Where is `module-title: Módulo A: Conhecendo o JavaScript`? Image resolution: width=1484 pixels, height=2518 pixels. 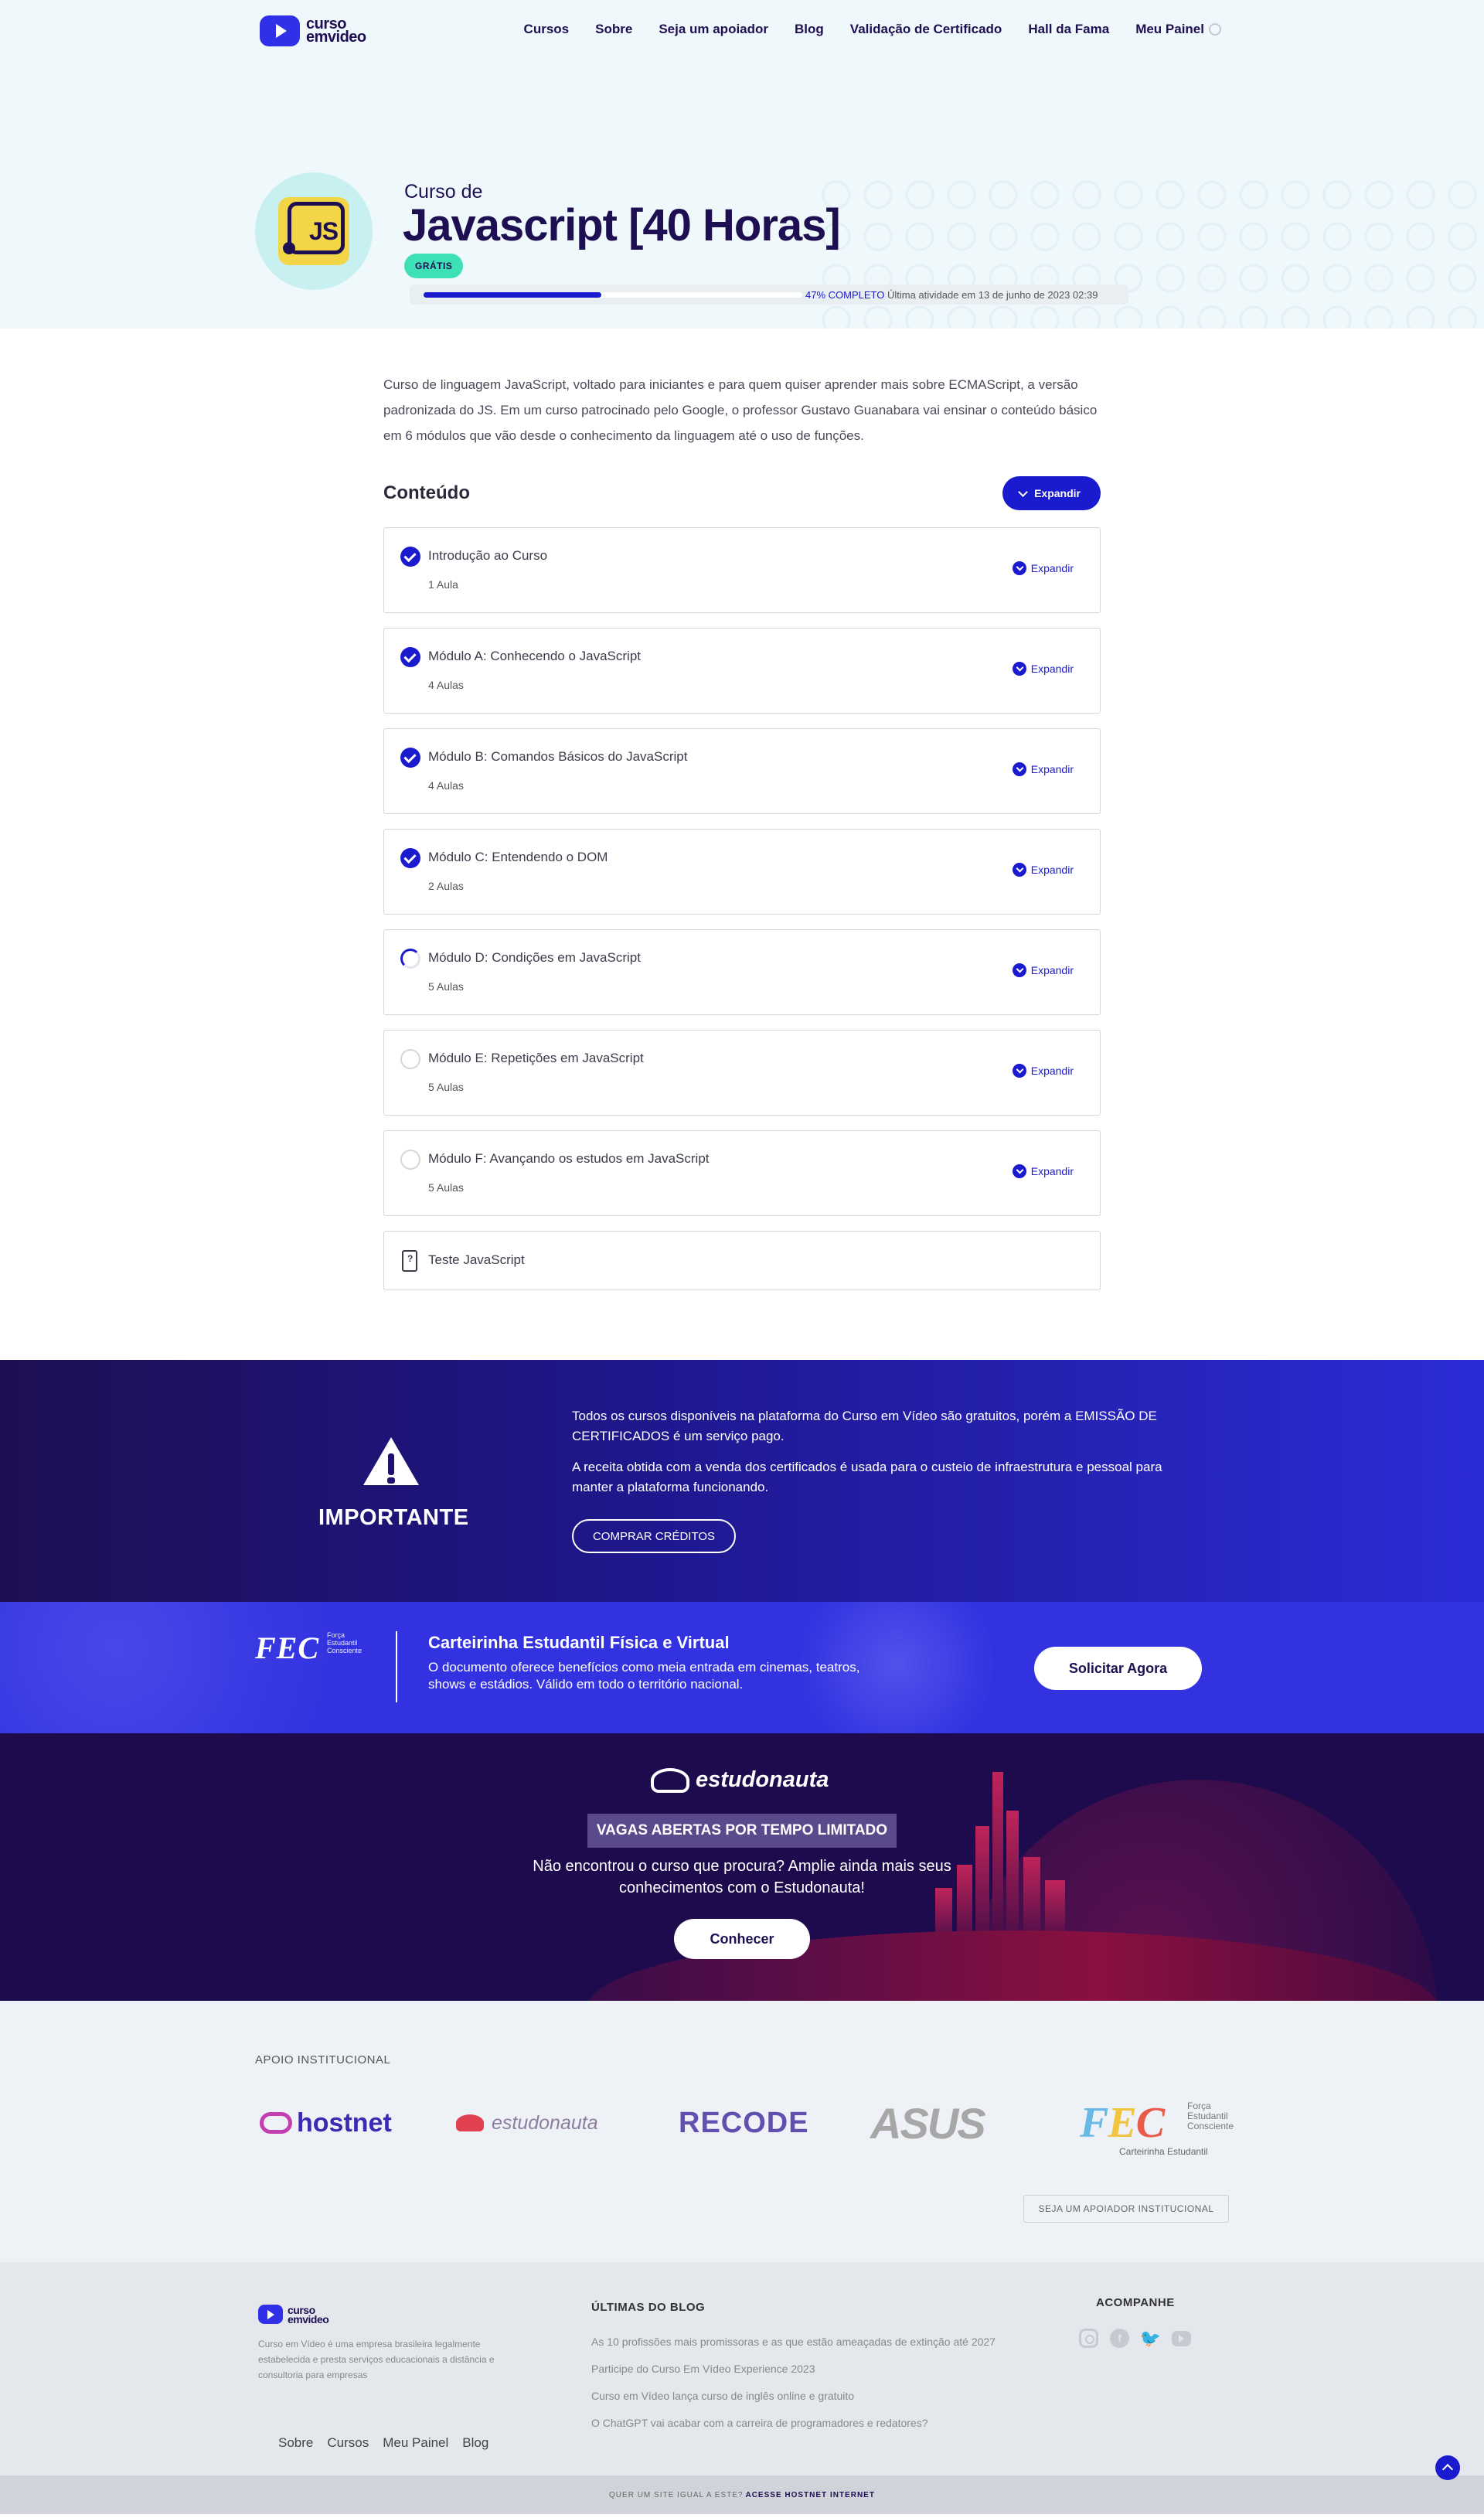
module-title: Módulo A: Conhecendo o JavaScript is located at coordinates (535, 656).